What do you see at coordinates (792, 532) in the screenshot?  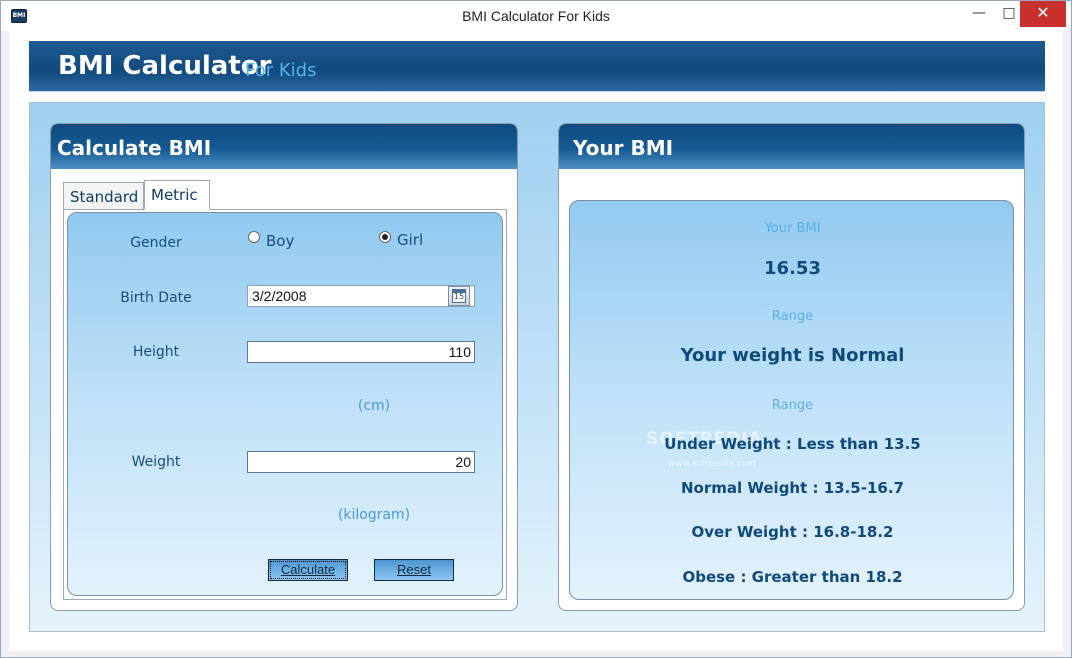 I see `range-overweight: Over Weight : 16.8-18.2` at bounding box center [792, 532].